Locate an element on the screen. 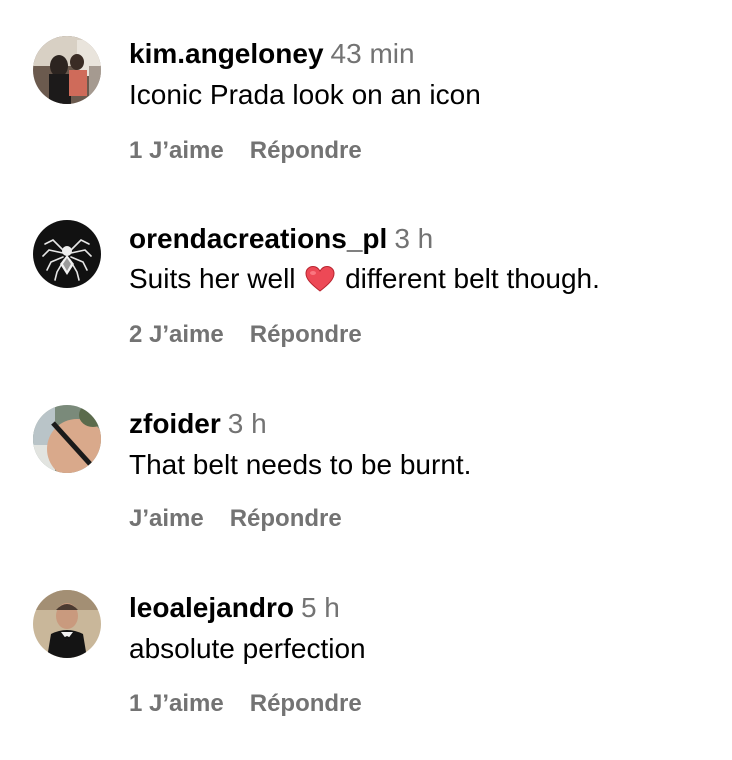 This screenshot has height=760, width=732. comment-text-part: Suits her well is located at coordinates (212, 278).